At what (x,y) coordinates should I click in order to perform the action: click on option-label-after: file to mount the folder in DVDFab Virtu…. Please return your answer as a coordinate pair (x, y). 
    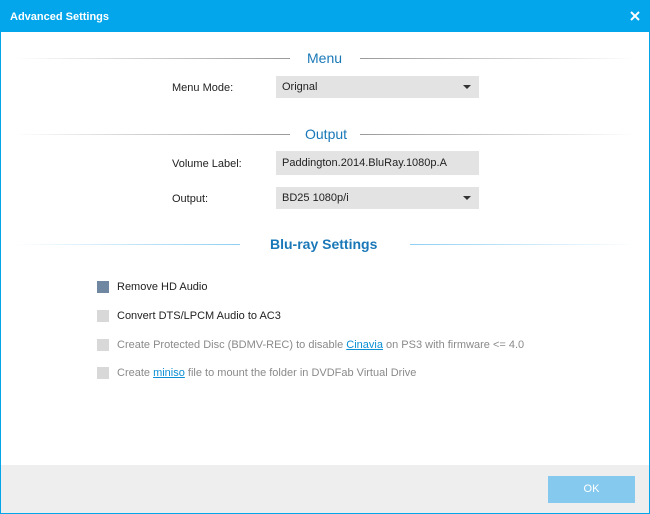
    Looking at the image, I should click on (300, 373).